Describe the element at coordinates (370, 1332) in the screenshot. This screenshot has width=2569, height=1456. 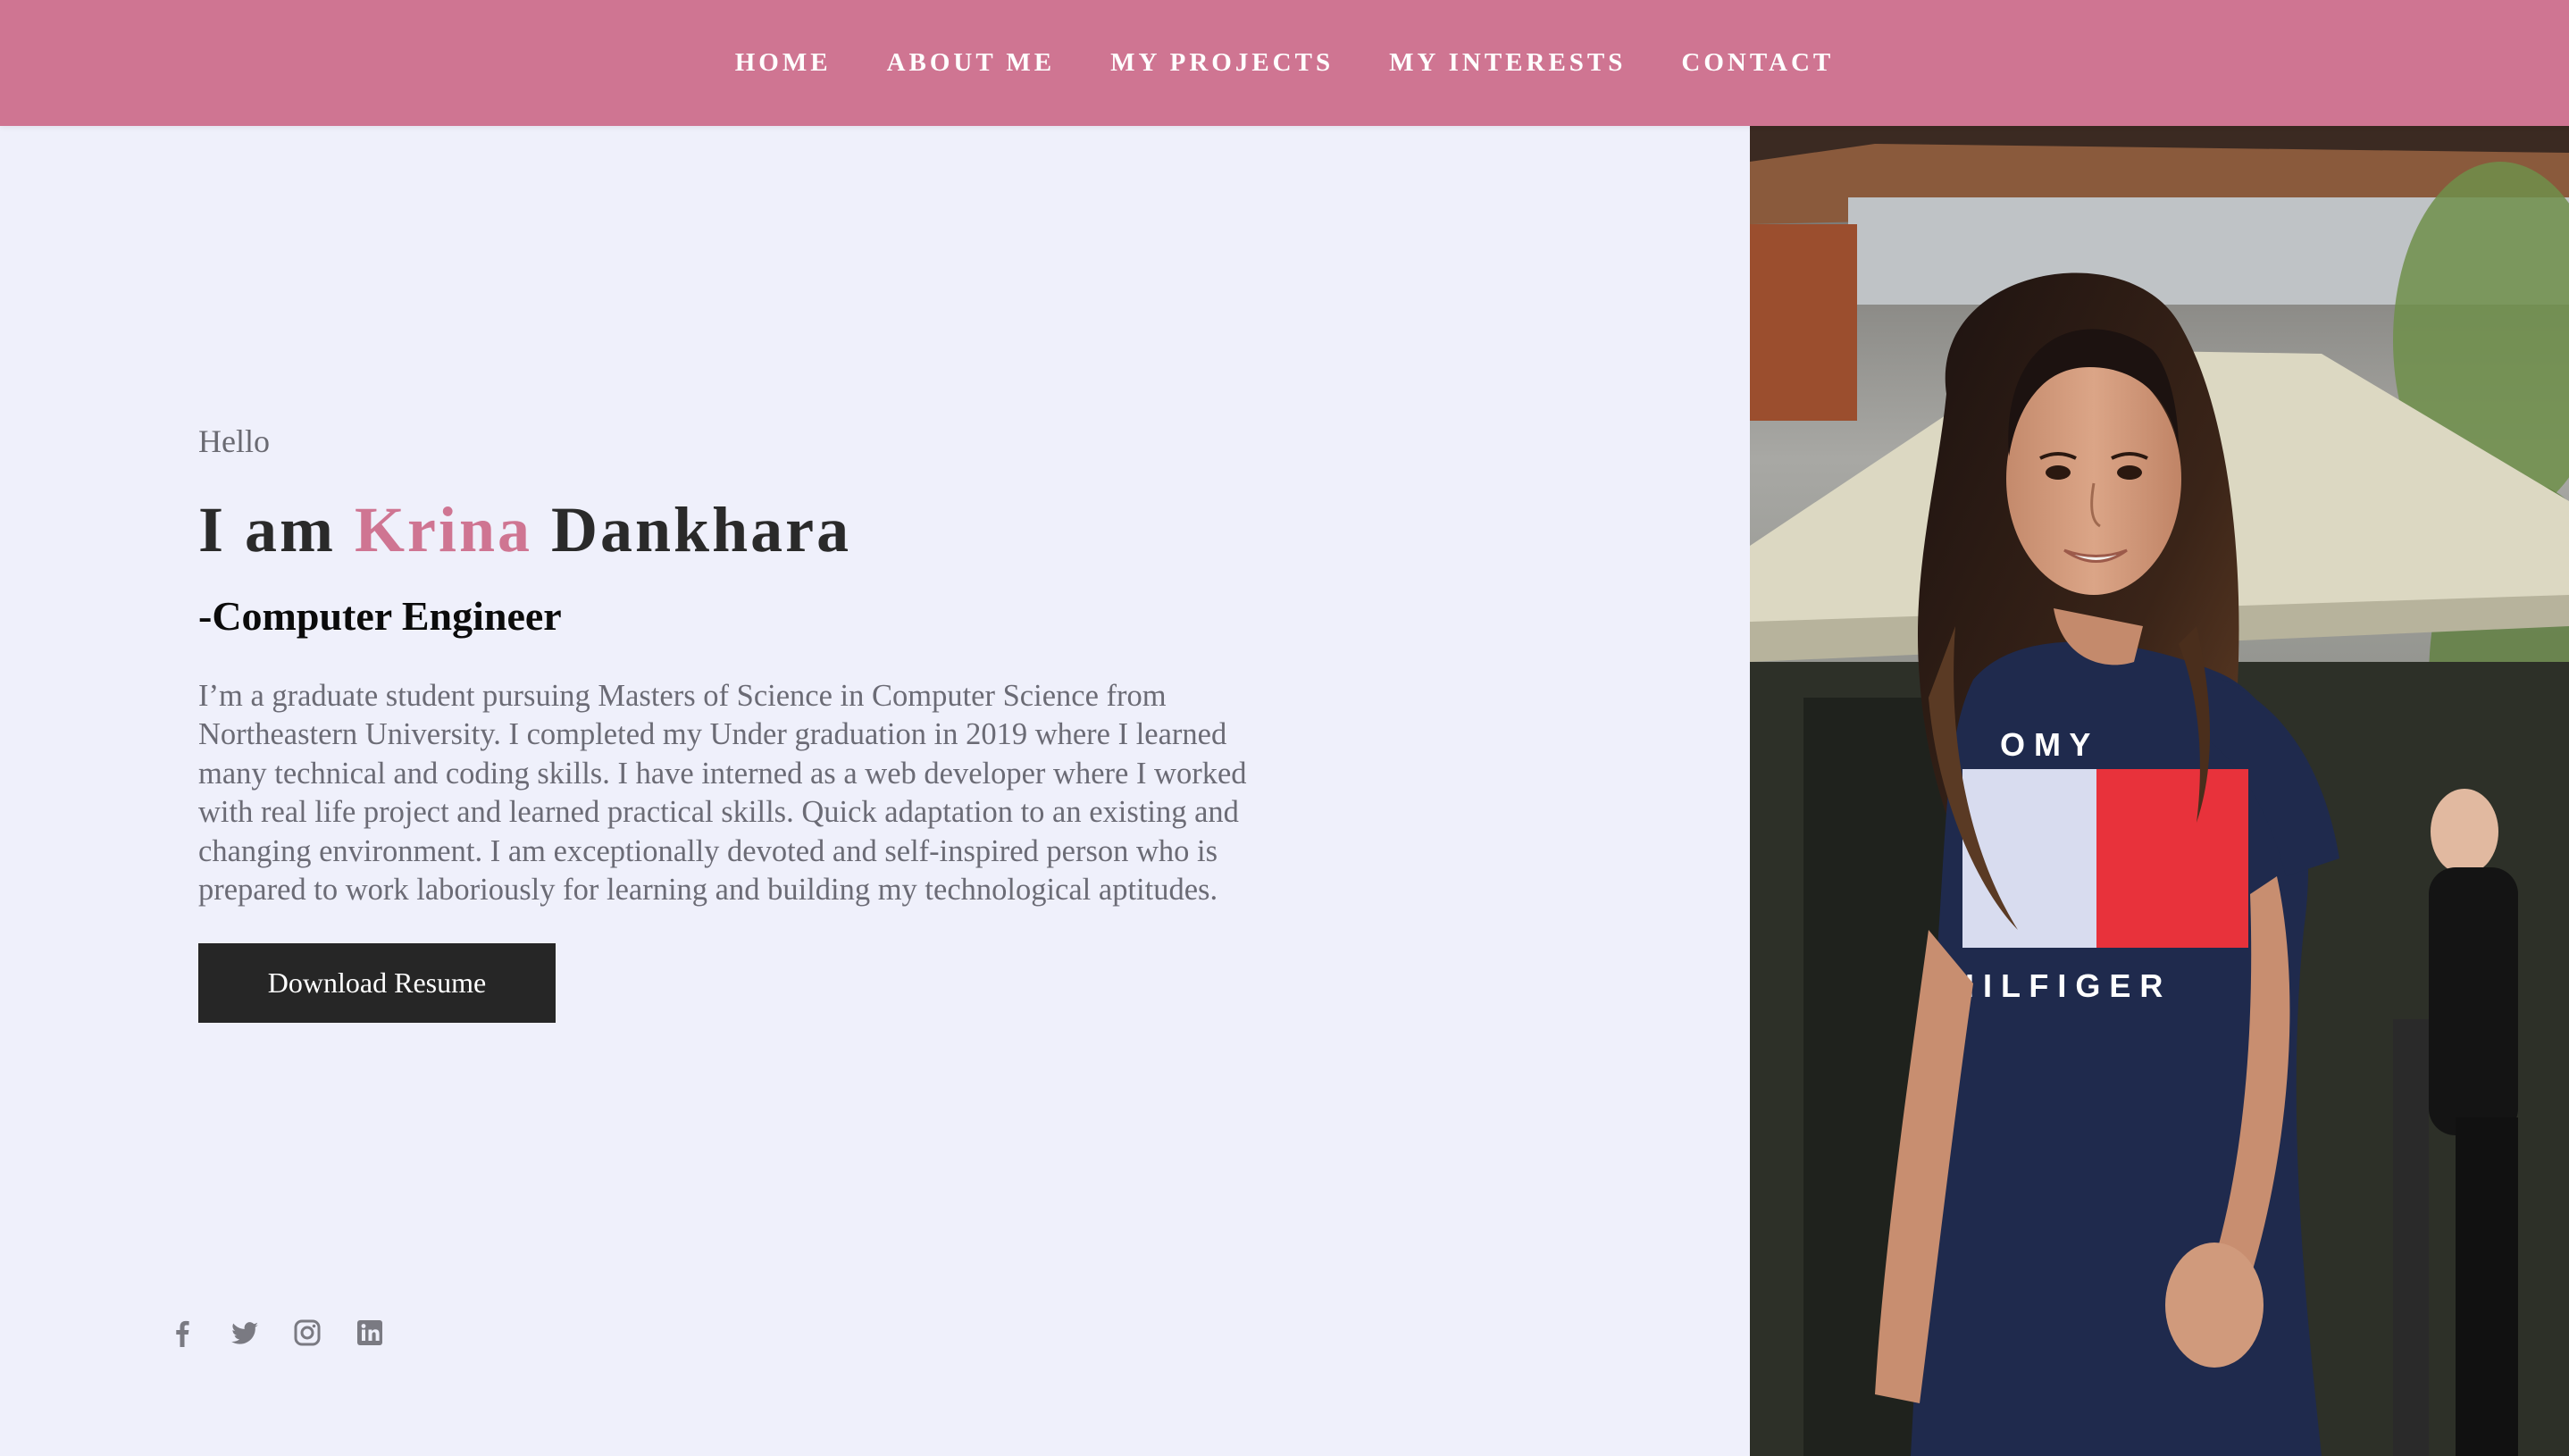
I see `linkedin-icon` at that location.